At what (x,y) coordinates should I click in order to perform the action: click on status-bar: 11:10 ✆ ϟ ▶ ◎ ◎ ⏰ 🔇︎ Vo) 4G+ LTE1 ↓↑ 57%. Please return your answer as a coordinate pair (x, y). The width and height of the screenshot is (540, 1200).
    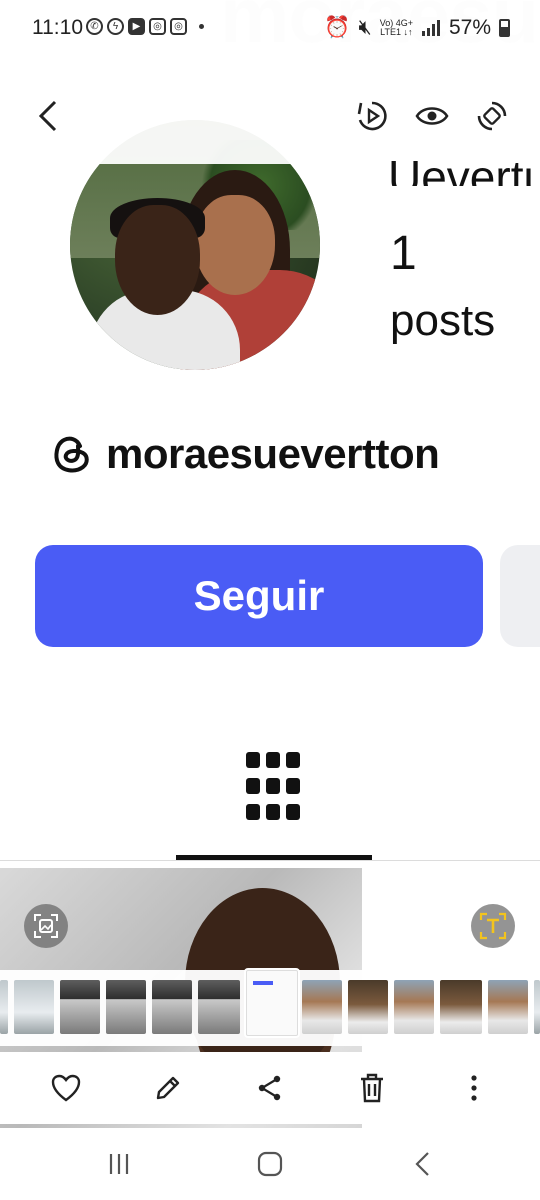
    Looking at the image, I should click on (270, 30).